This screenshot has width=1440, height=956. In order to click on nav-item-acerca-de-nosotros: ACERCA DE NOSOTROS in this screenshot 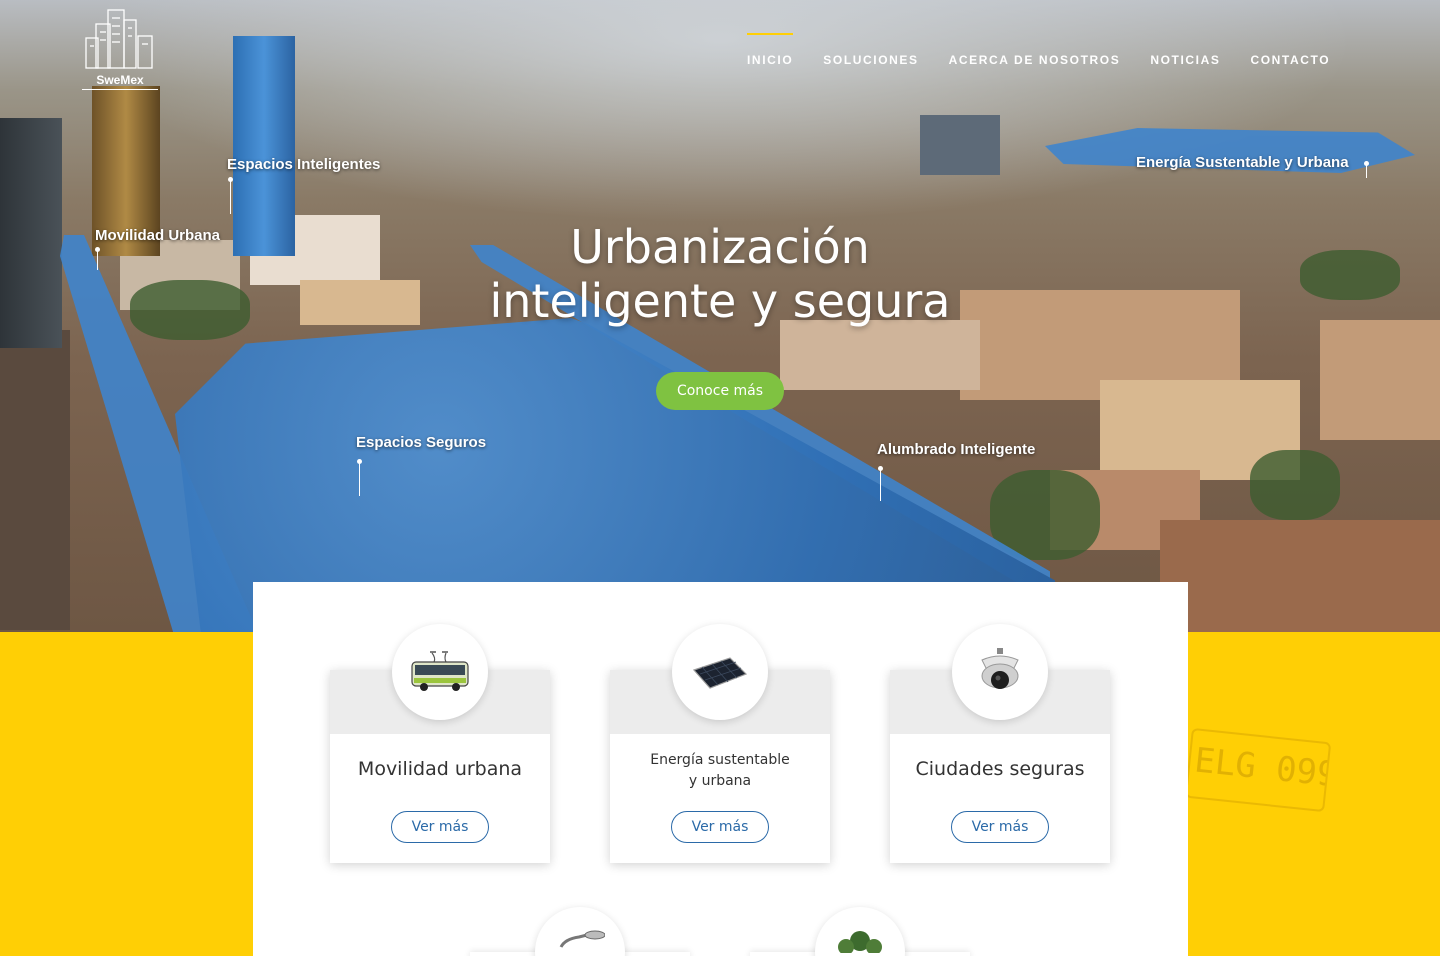, I will do `click(1035, 58)`.